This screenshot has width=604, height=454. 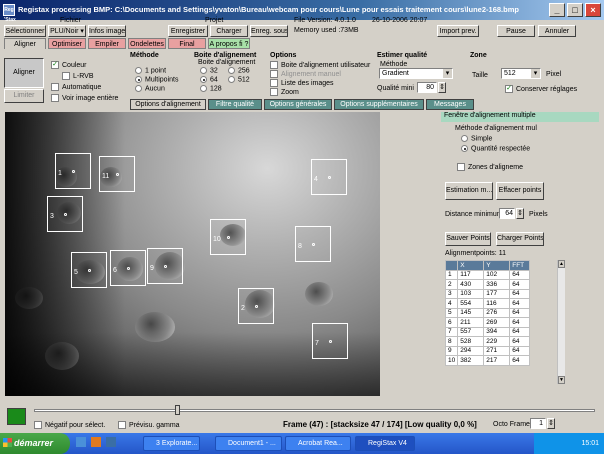 I want to click on radio-aucun: Aucun, so click(x=150, y=88).